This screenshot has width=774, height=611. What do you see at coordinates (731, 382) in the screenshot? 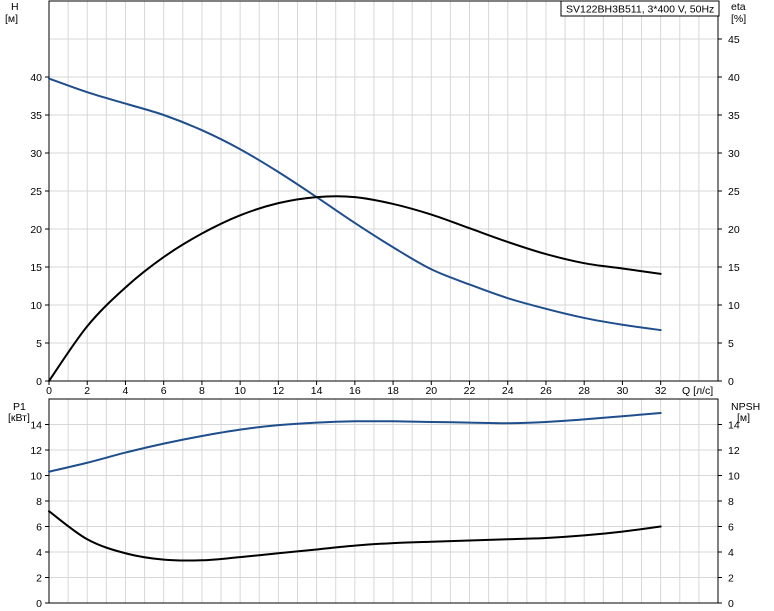
I see `top-right-tick-label: 0` at bounding box center [731, 382].